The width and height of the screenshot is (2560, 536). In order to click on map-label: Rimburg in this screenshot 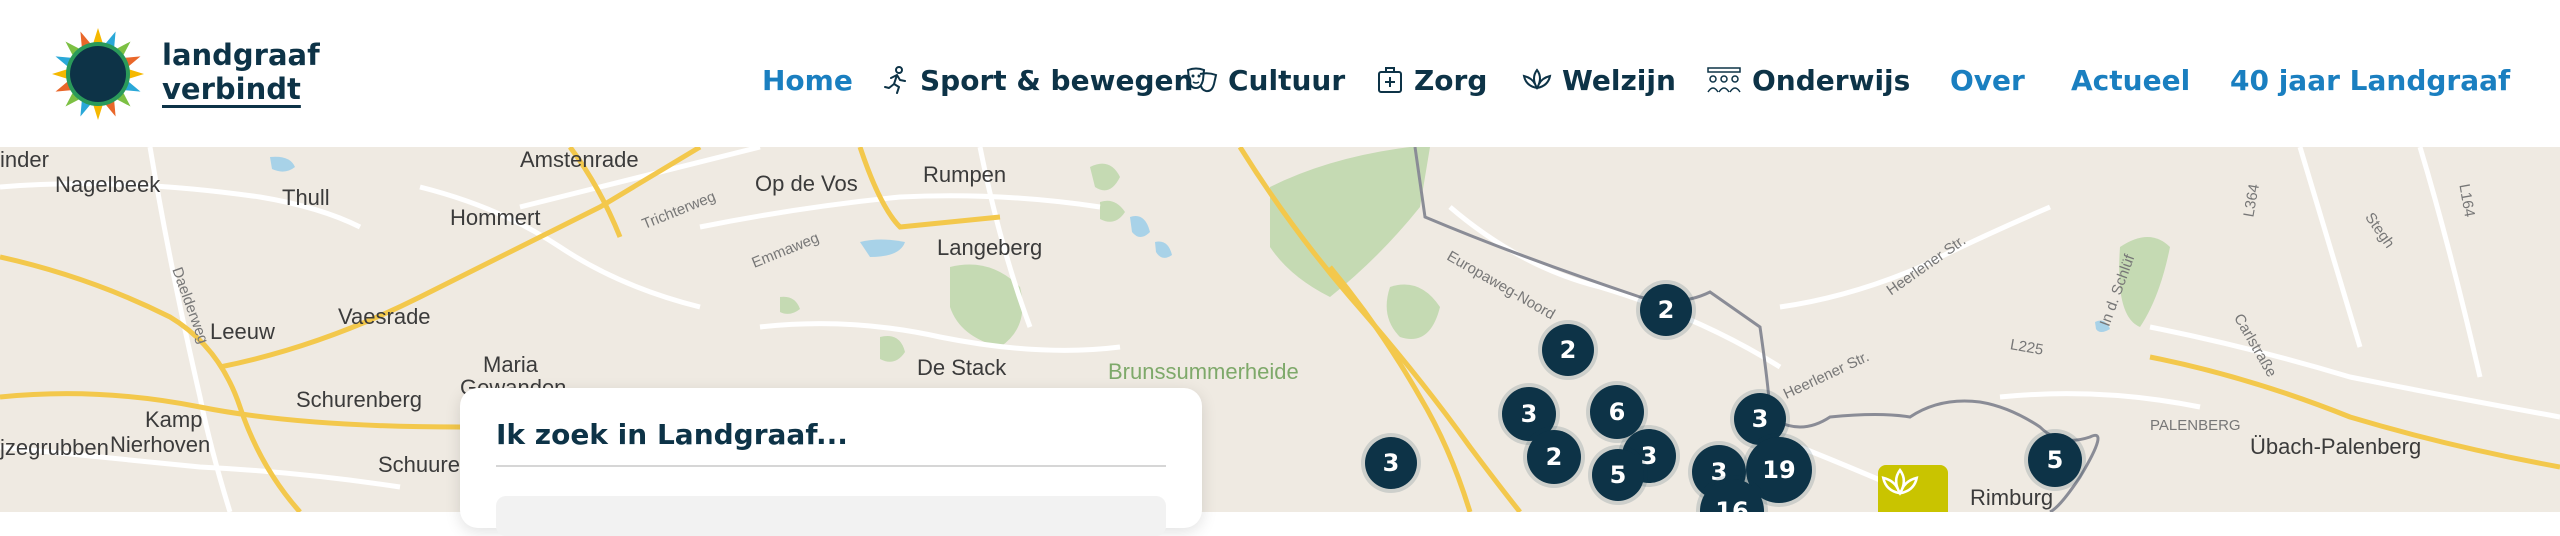, I will do `click(2012, 497)`.